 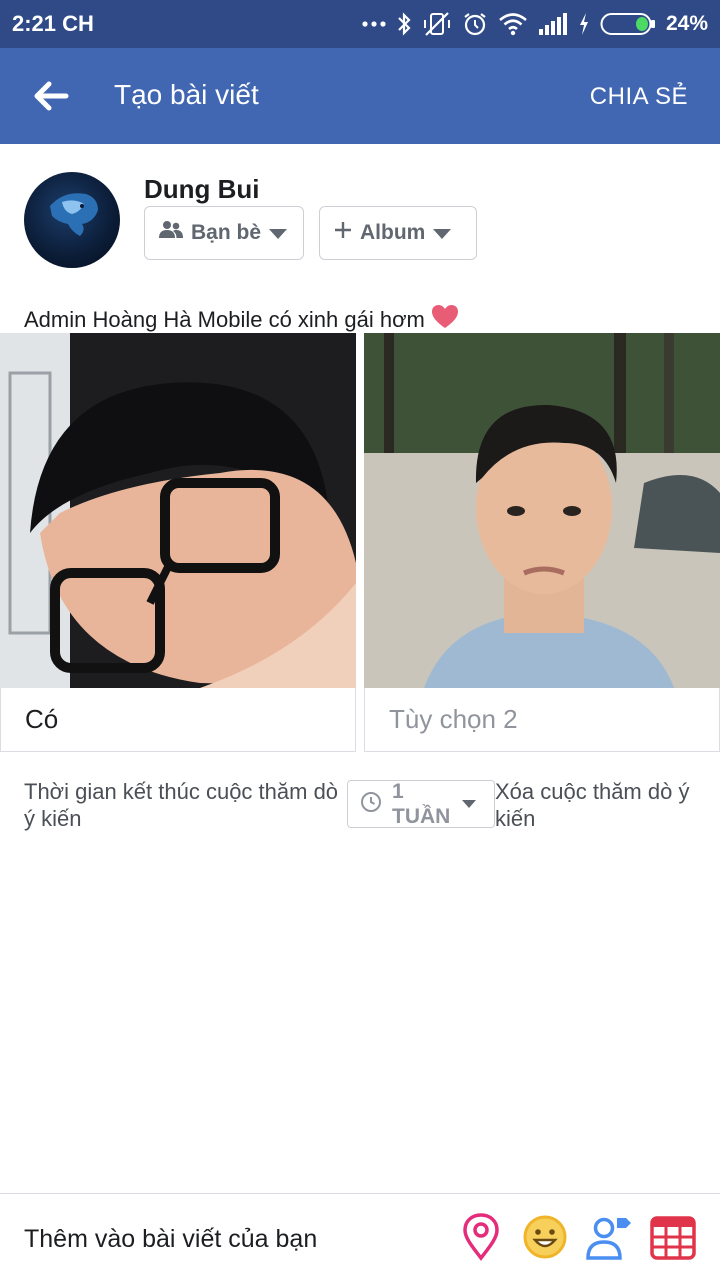 I want to click on audience-label: Bạn bè, so click(x=226, y=232).